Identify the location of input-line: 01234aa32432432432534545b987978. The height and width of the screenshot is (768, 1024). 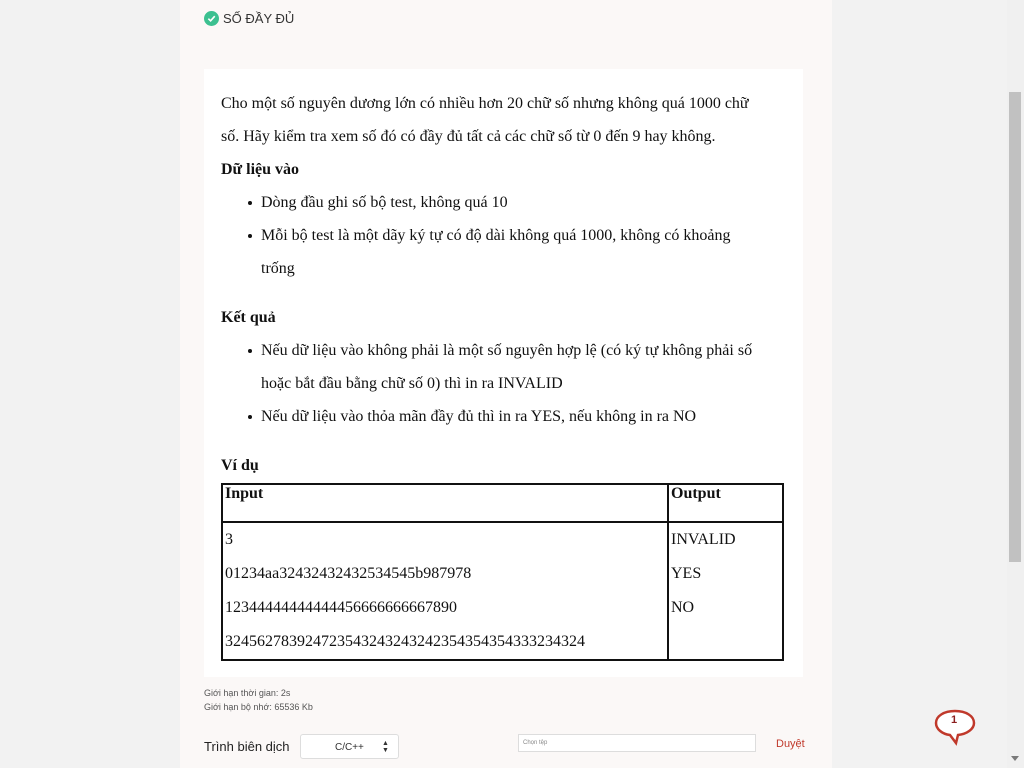
(348, 573).